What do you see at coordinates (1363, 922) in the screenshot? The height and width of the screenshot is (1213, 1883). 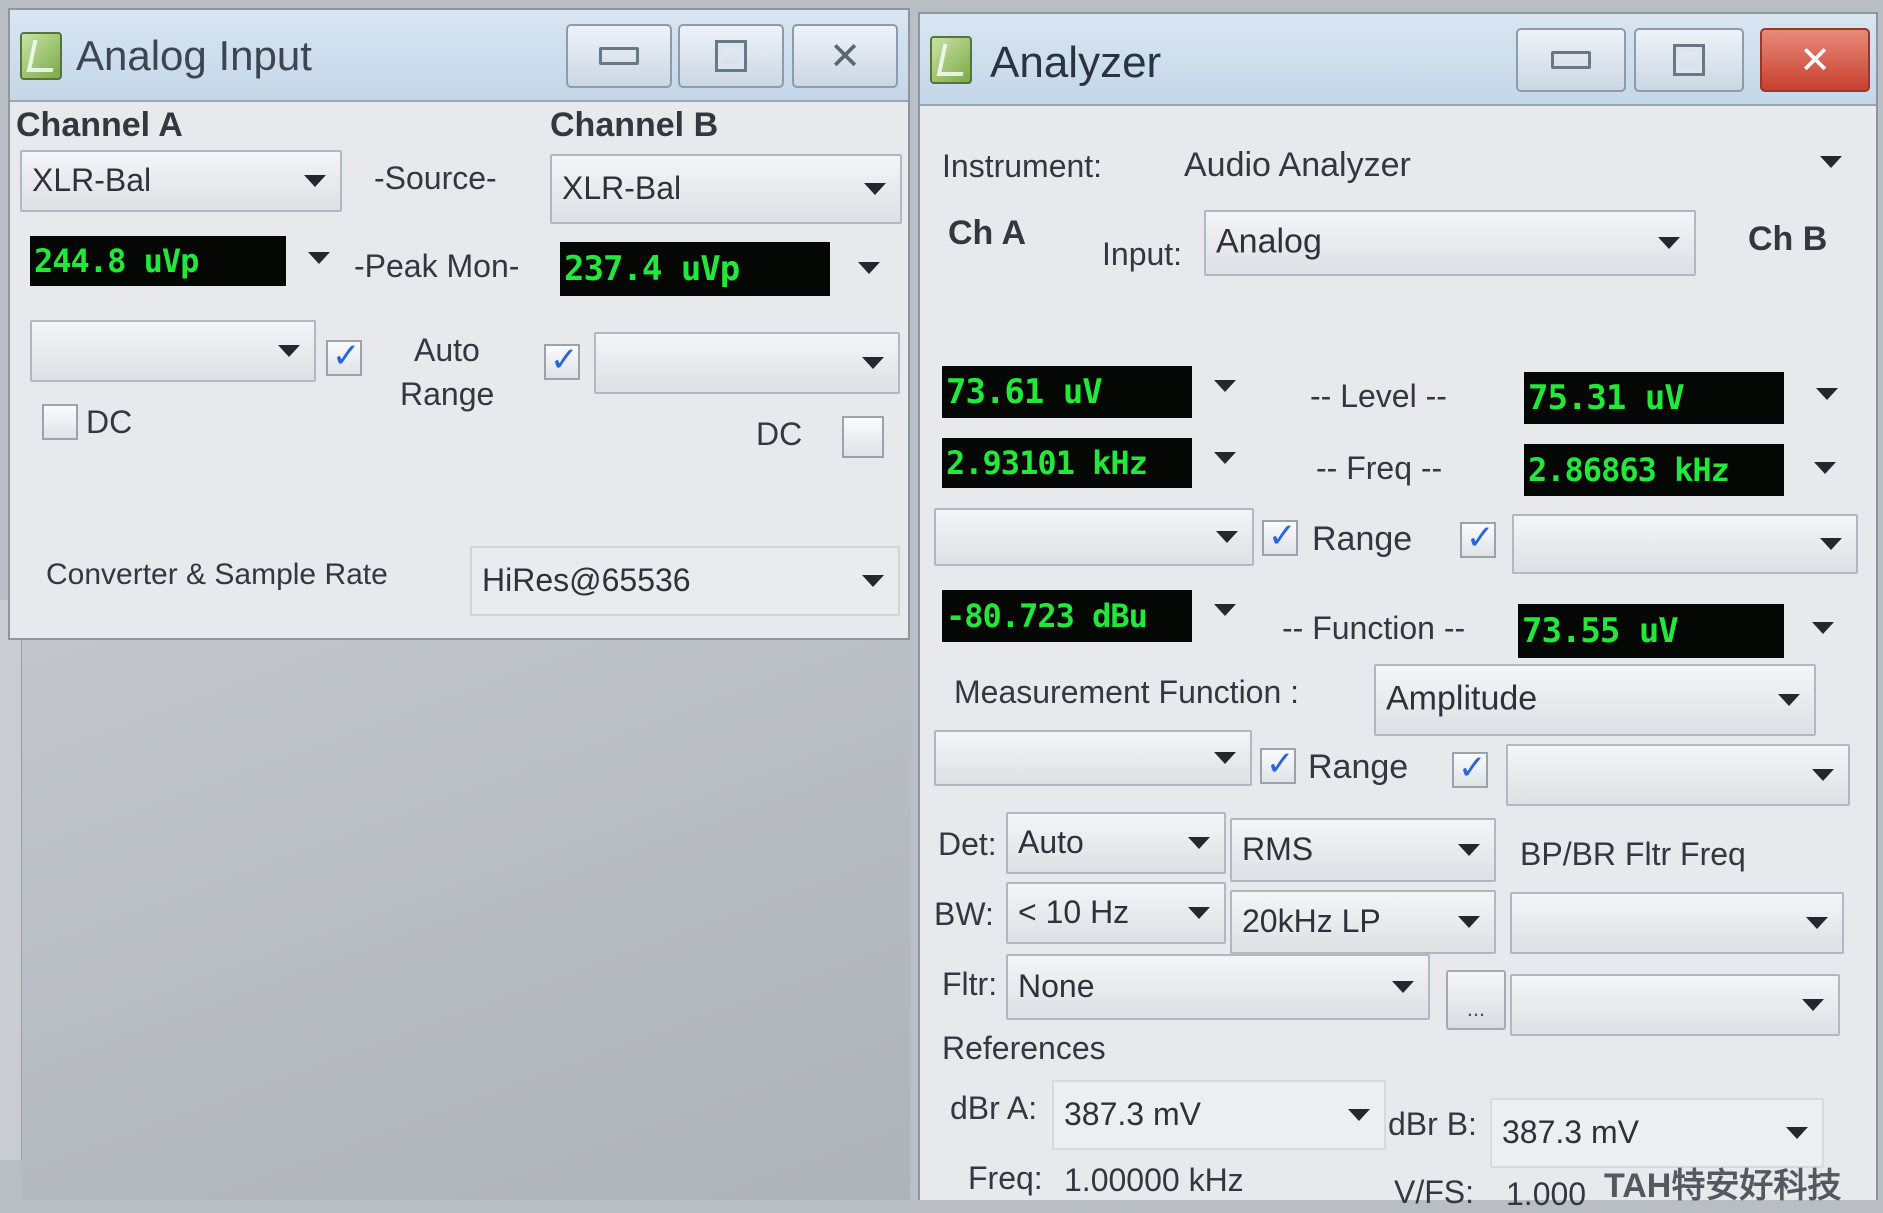 I see `bw-filter-select: 20kHz LP` at bounding box center [1363, 922].